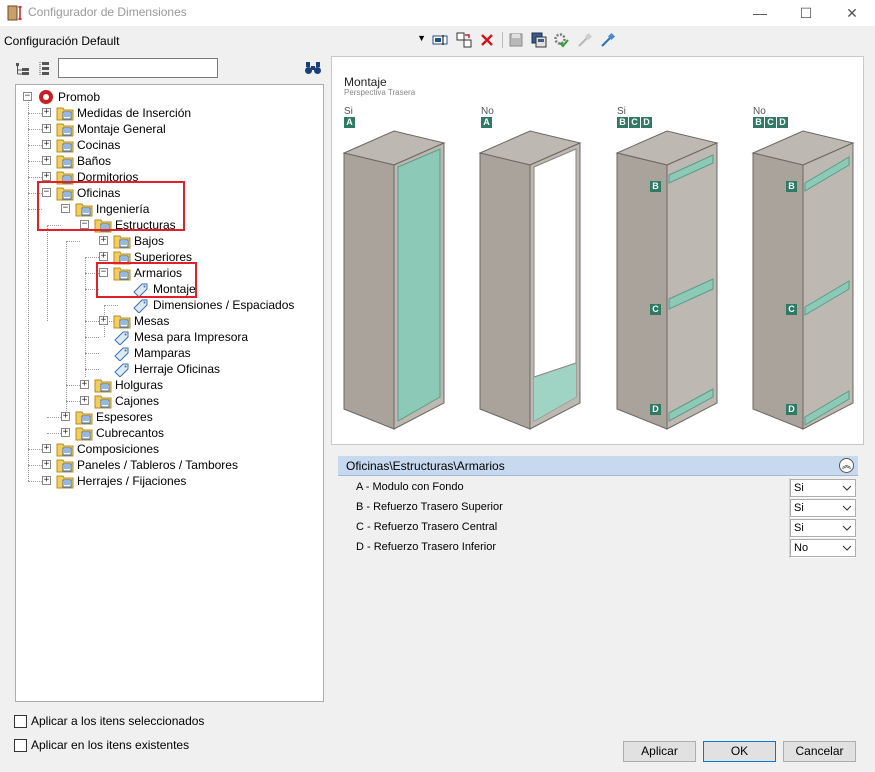 This screenshot has height=772, width=875. I want to click on apply-existing-checkbox, so click(20, 745).